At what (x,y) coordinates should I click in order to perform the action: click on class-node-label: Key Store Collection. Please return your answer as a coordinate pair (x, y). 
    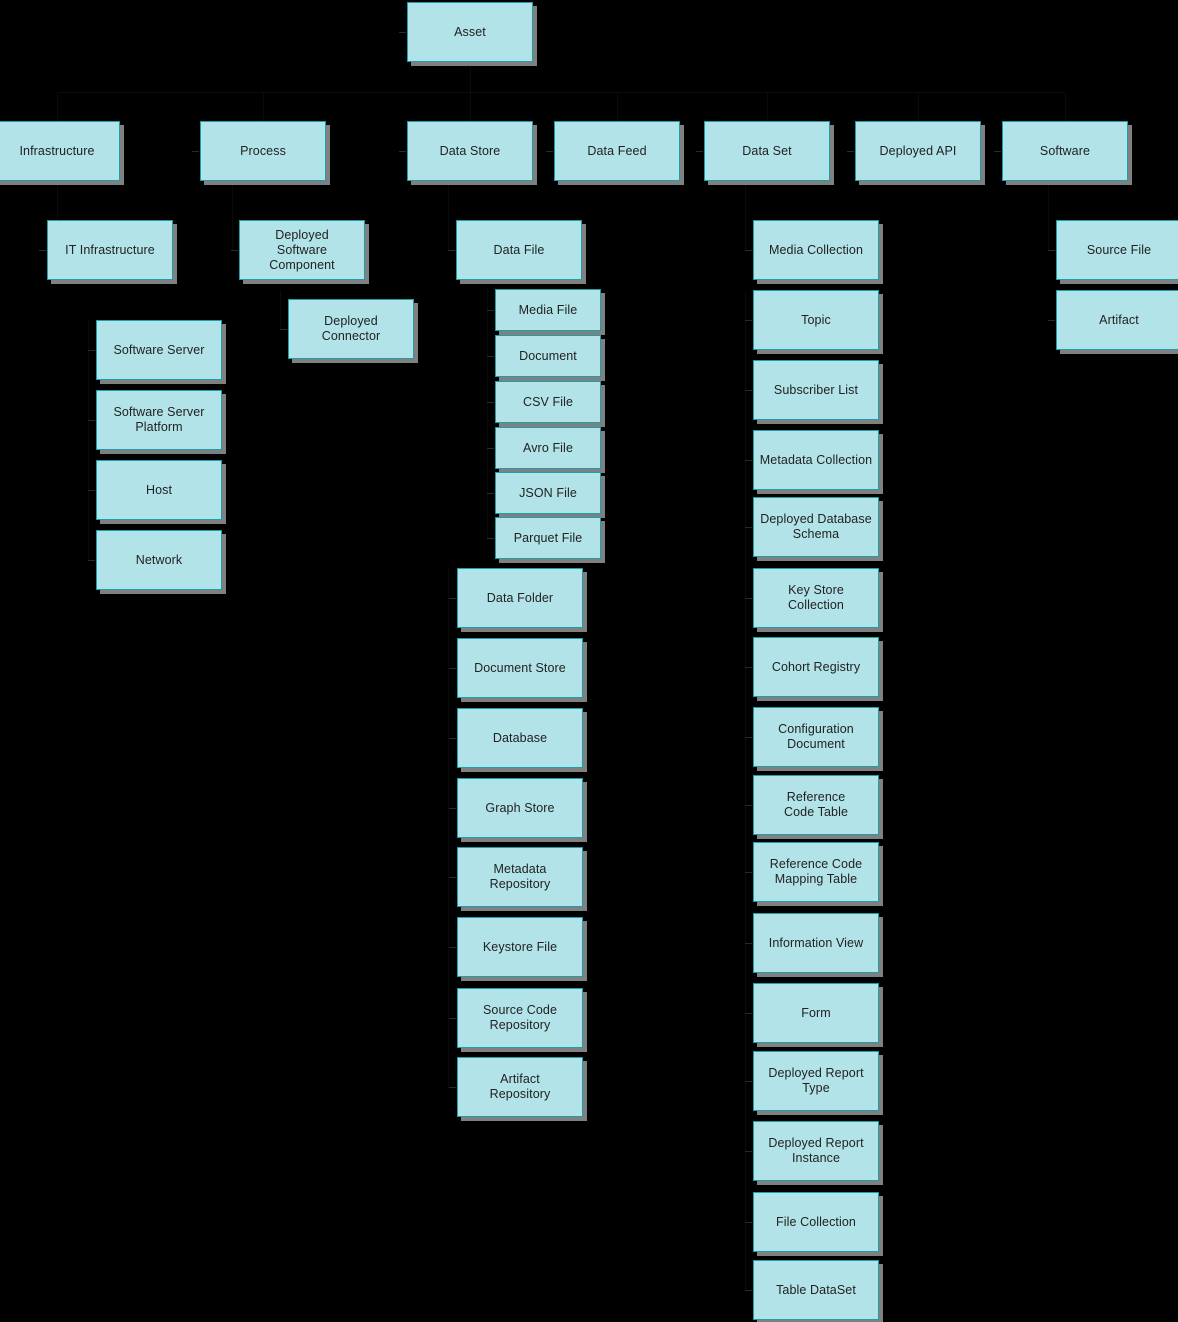
    Looking at the image, I should click on (816, 597).